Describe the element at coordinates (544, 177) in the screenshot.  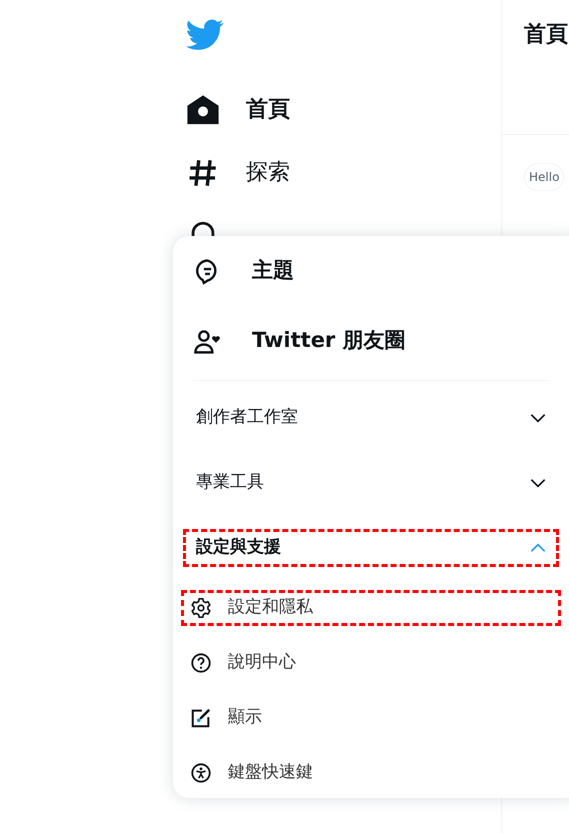
I see `compose-field: Hello` at that location.